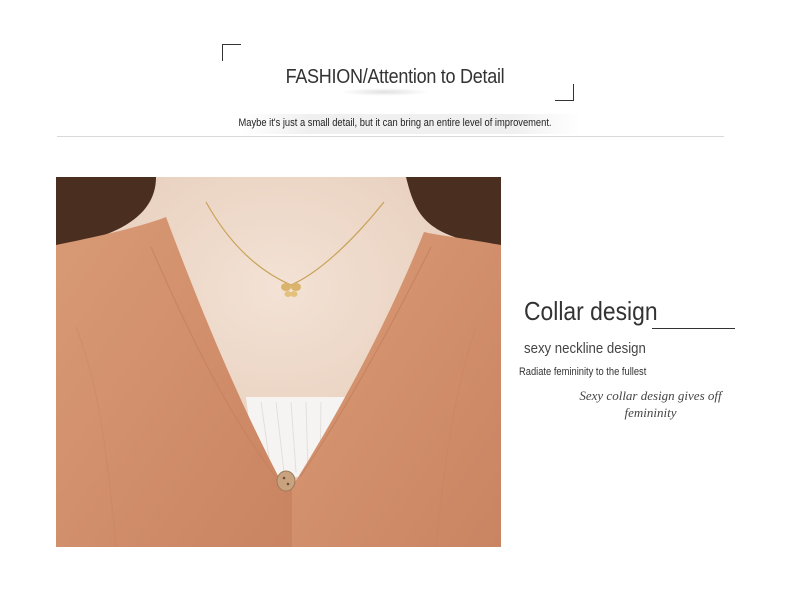  I want to click on feature-italic-caption: Sexy collar design gives off femininity, so click(650, 404).